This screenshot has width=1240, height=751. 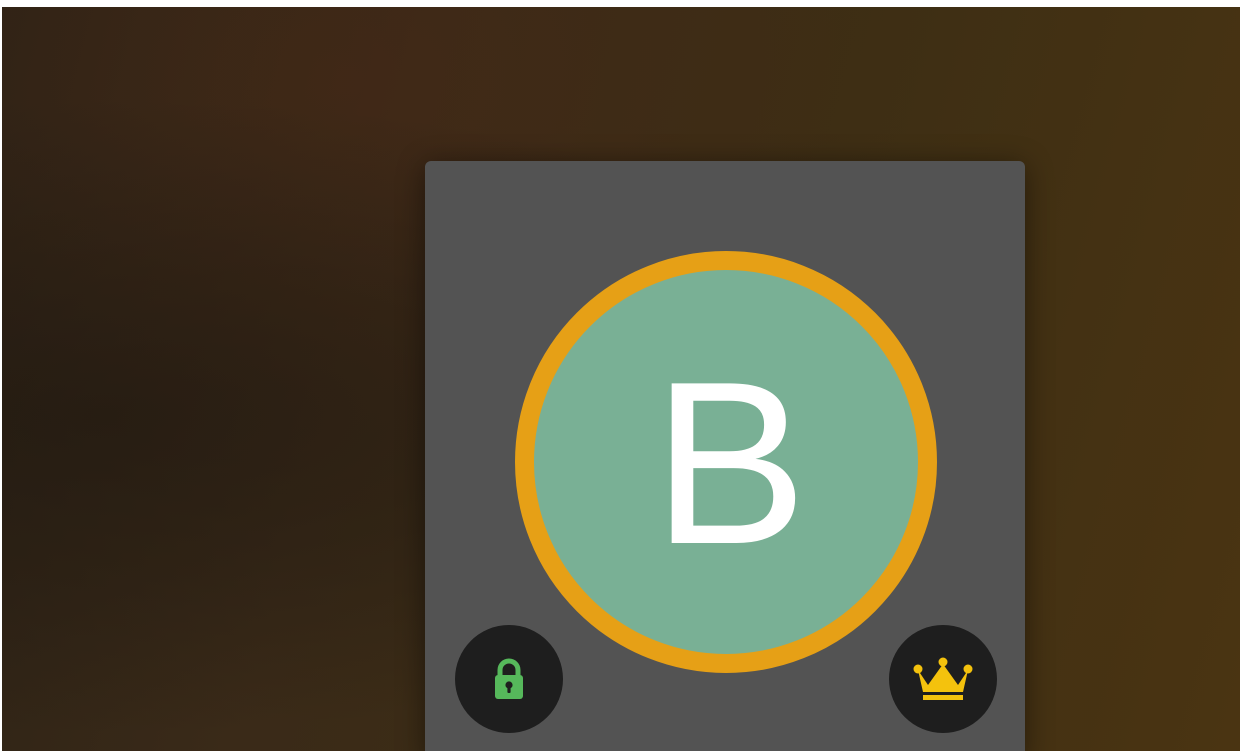 I want to click on crown-icon, so click(x=943, y=678).